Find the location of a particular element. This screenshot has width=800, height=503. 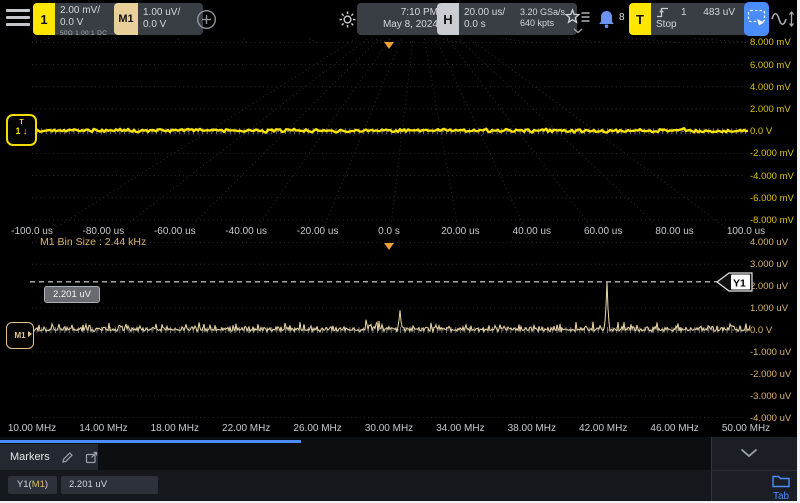

marker-name-cell: Y1(M1) is located at coordinates (32, 485).